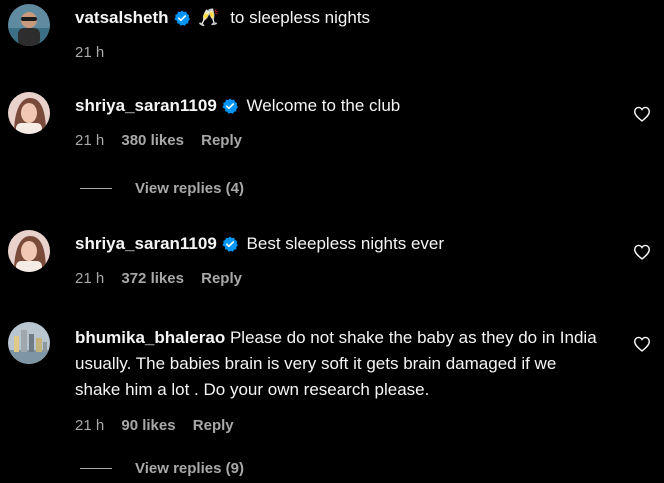 This screenshot has width=664, height=483. I want to click on view-replies-button: View replies (4), so click(162, 188).